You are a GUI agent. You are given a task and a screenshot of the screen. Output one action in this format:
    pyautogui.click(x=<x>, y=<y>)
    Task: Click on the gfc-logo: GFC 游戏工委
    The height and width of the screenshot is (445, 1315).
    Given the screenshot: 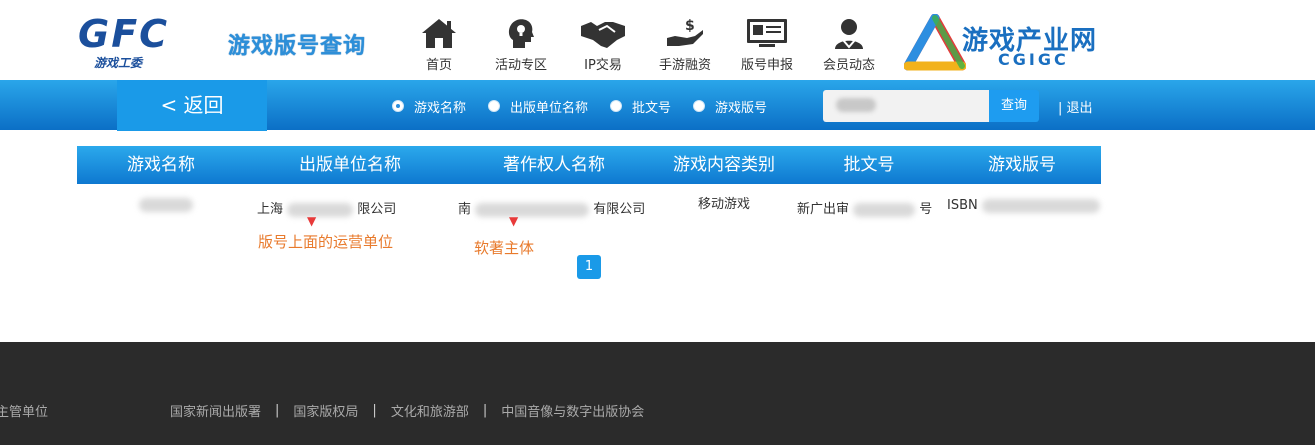 What is the action you would take?
    pyautogui.click(x=128, y=42)
    